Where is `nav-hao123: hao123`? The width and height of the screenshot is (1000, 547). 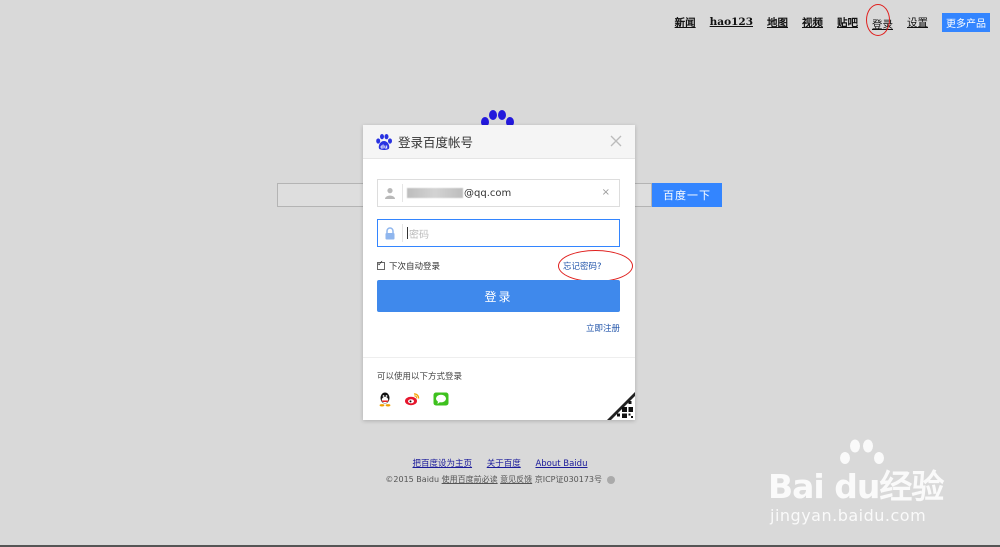
nav-hao123: hao123 is located at coordinates (731, 22).